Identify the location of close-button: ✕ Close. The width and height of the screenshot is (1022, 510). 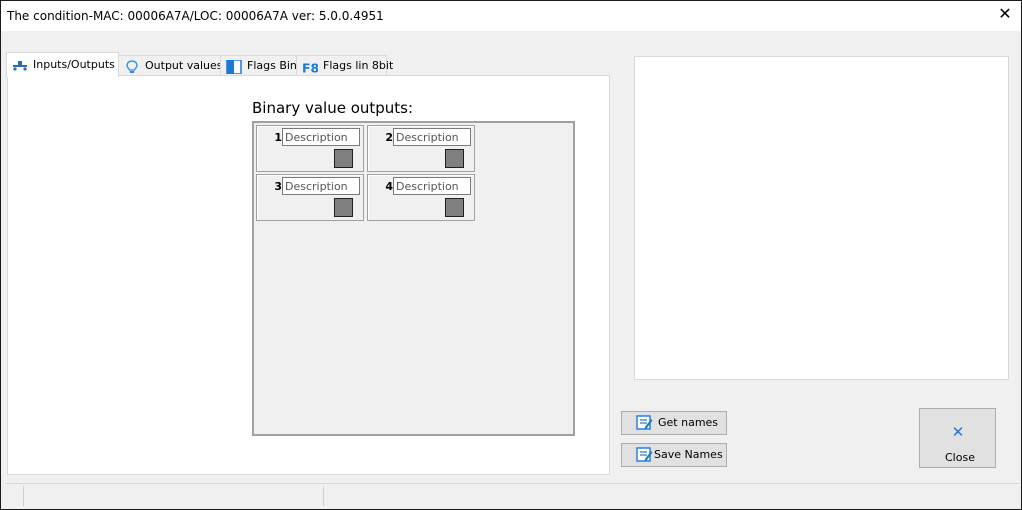
(957, 438).